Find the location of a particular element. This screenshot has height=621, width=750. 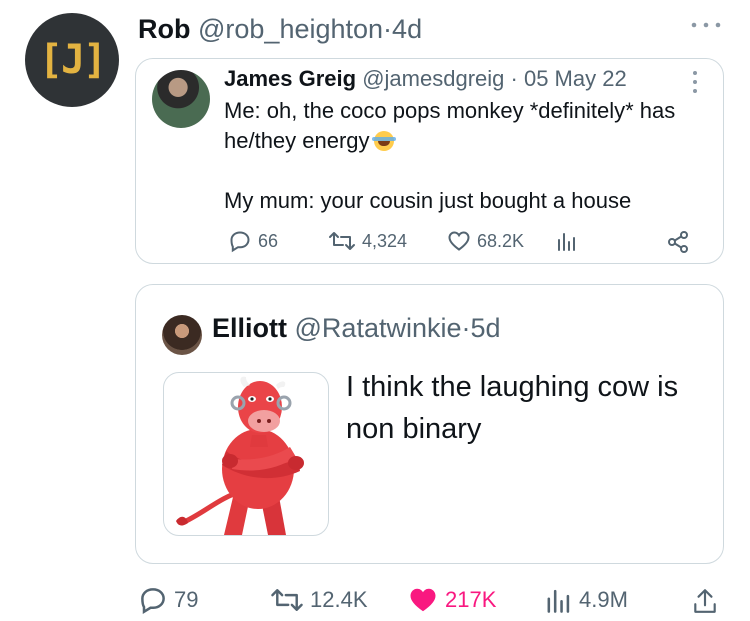

more-vertical-icon is located at coordinates (695, 82).